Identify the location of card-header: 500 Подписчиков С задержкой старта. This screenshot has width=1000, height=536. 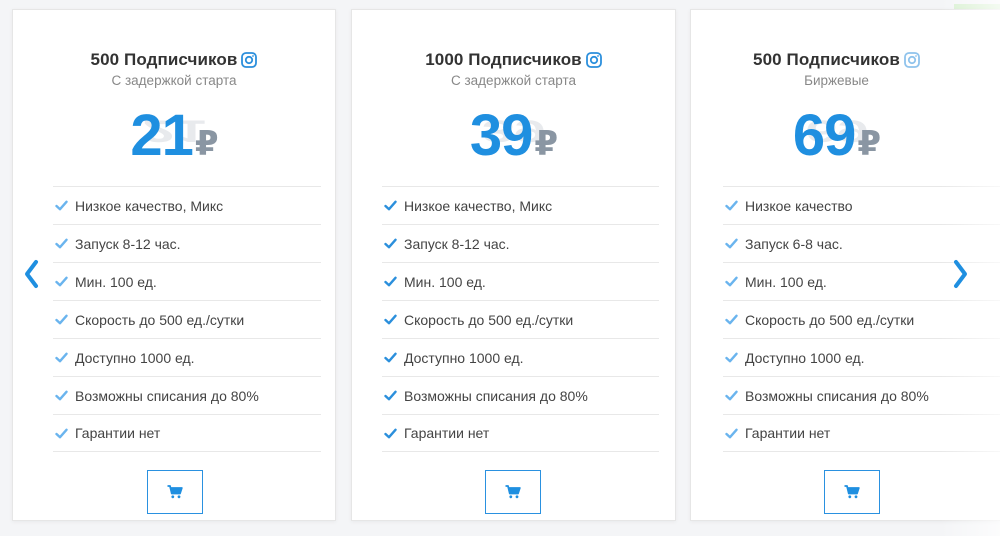
(174, 69).